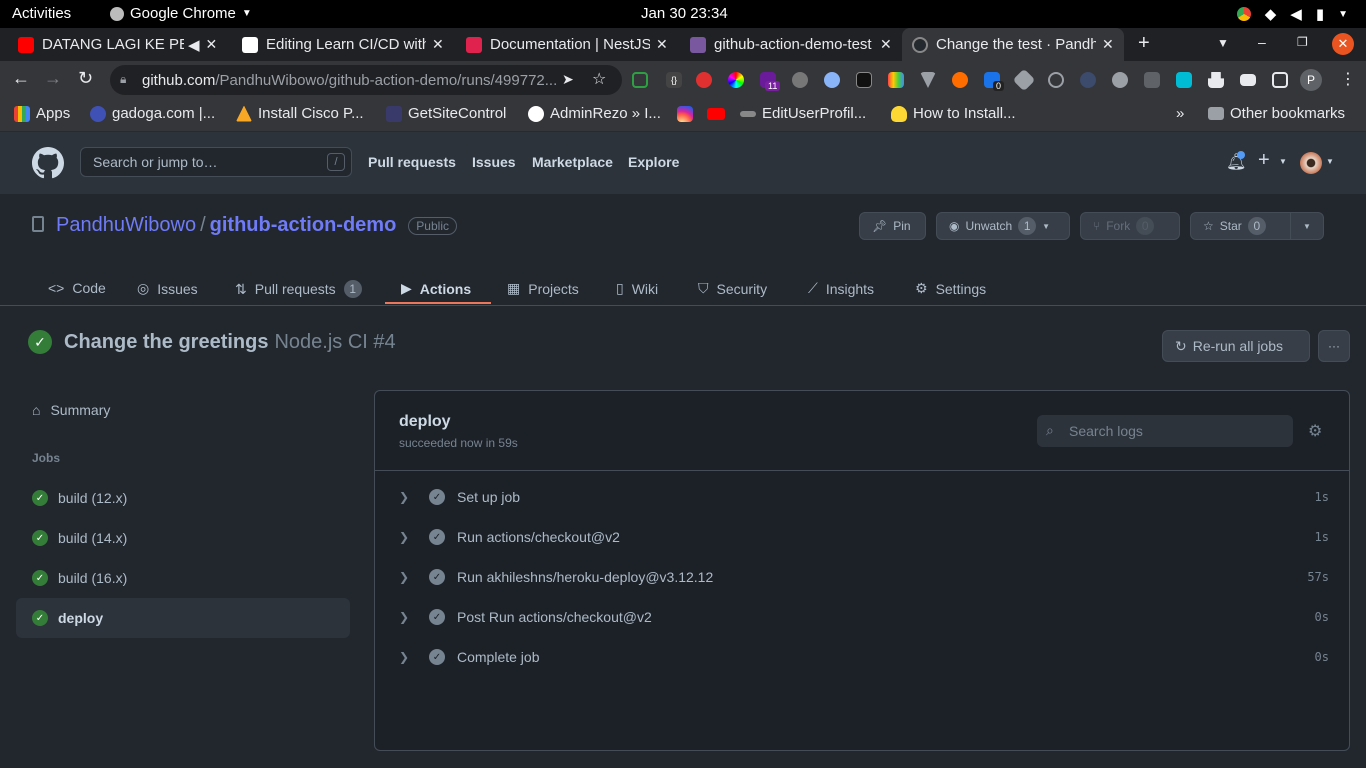  What do you see at coordinates (653, 162) in the screenshot?
I see `nav-explore: Explore` at bounding box center [653, 162].